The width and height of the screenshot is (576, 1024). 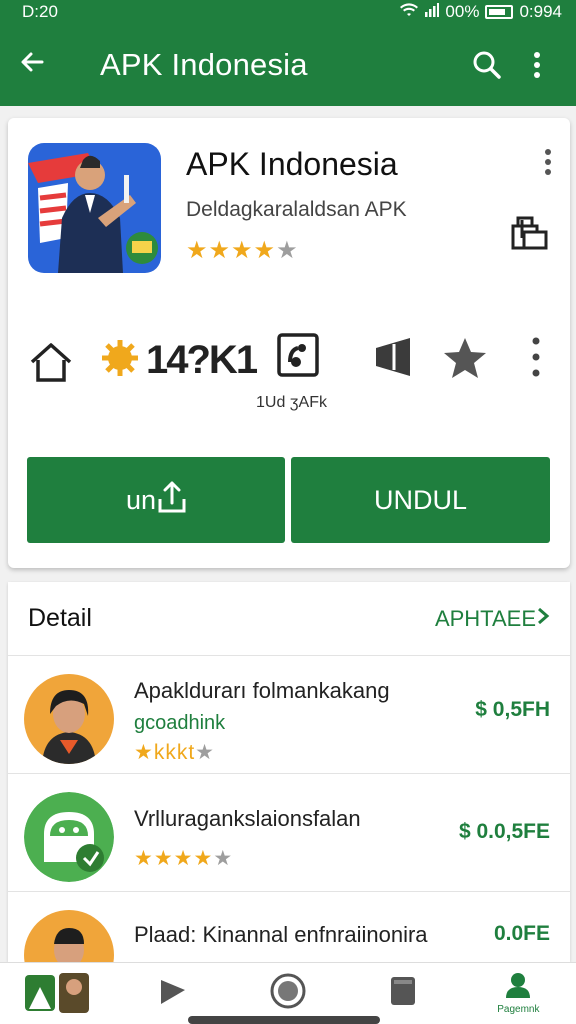 I want to click on nav-flag, so click(x=173, y=993).